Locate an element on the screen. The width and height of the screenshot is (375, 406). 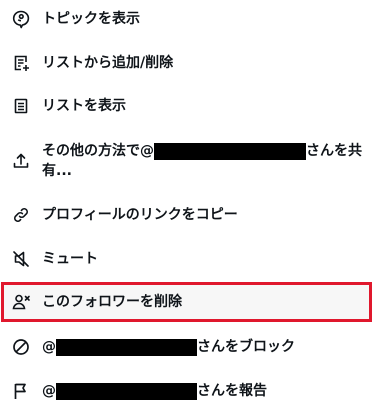
menu-item-report: @ さんを報告 is located at coordinates (187, 391).